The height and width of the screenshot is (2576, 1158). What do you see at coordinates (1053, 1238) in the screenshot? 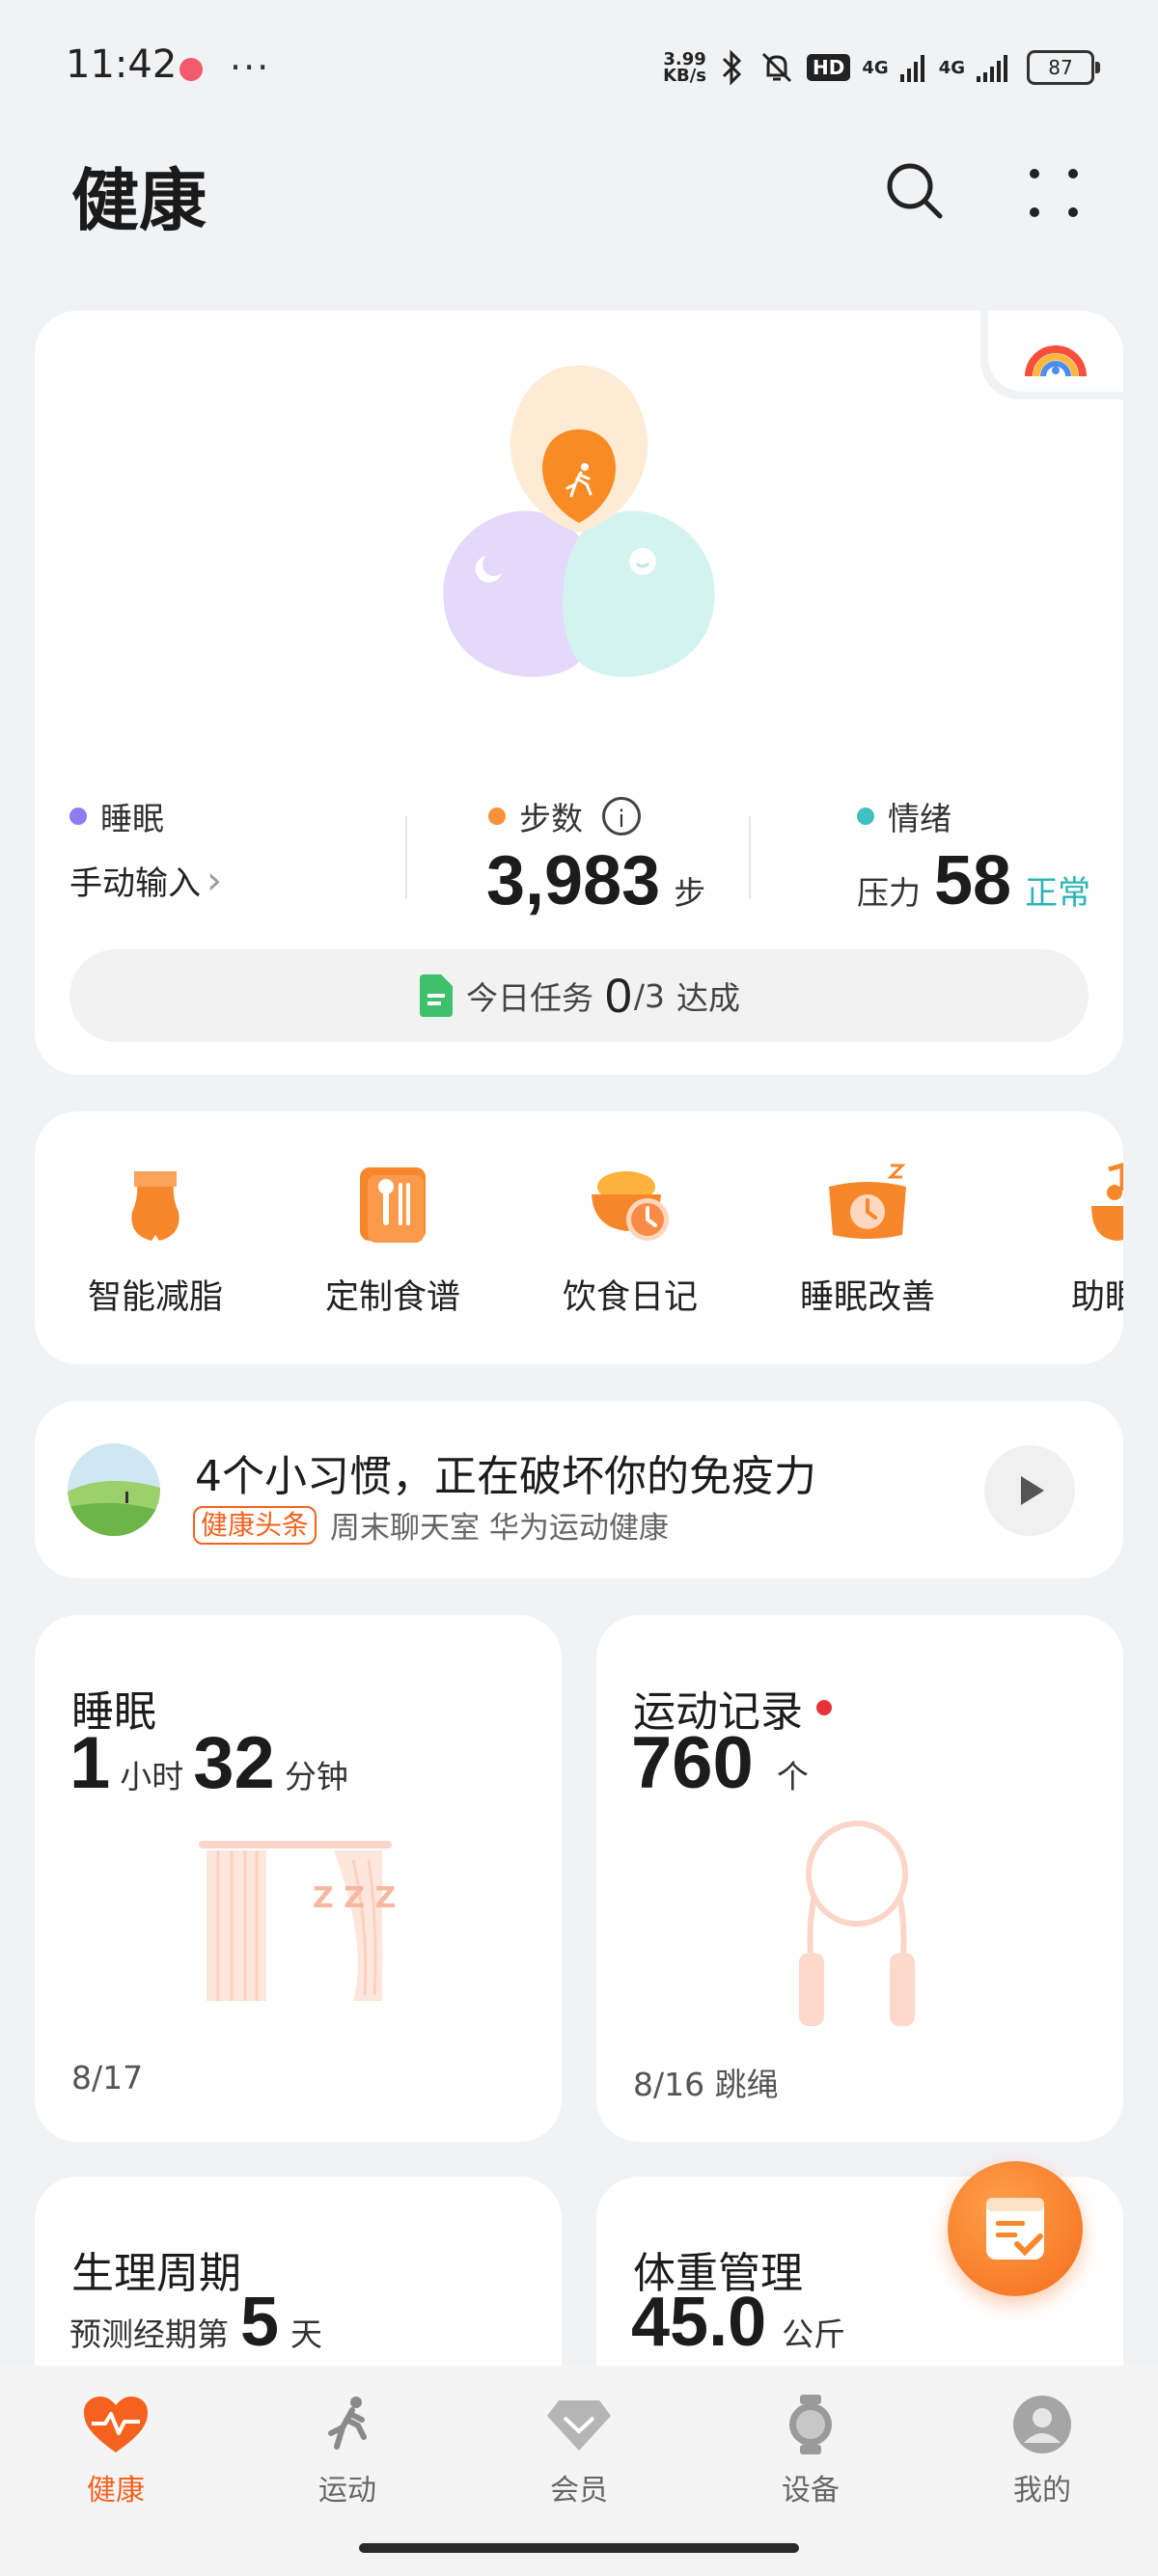
I see `feature-sleep-aid: 助眠` at bounding box center [1053, 1238].